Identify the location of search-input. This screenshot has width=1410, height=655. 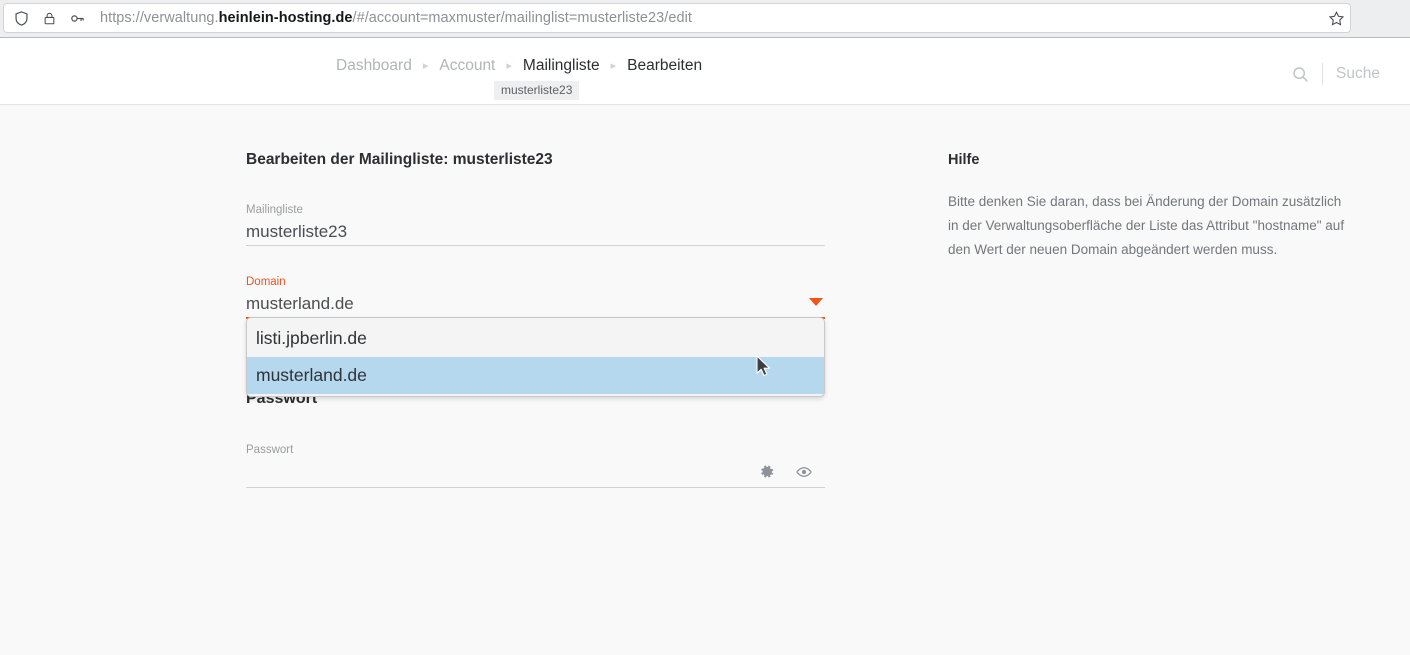
(1367, 74).